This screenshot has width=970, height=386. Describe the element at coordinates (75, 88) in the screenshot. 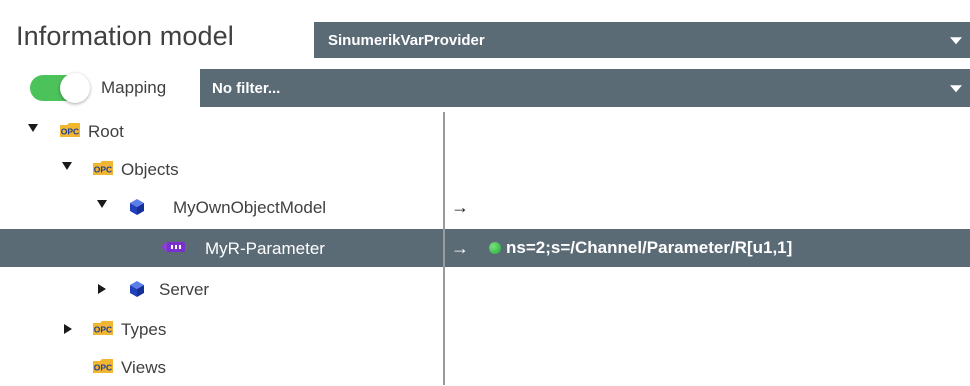

I see `toggle-knob` at that location.